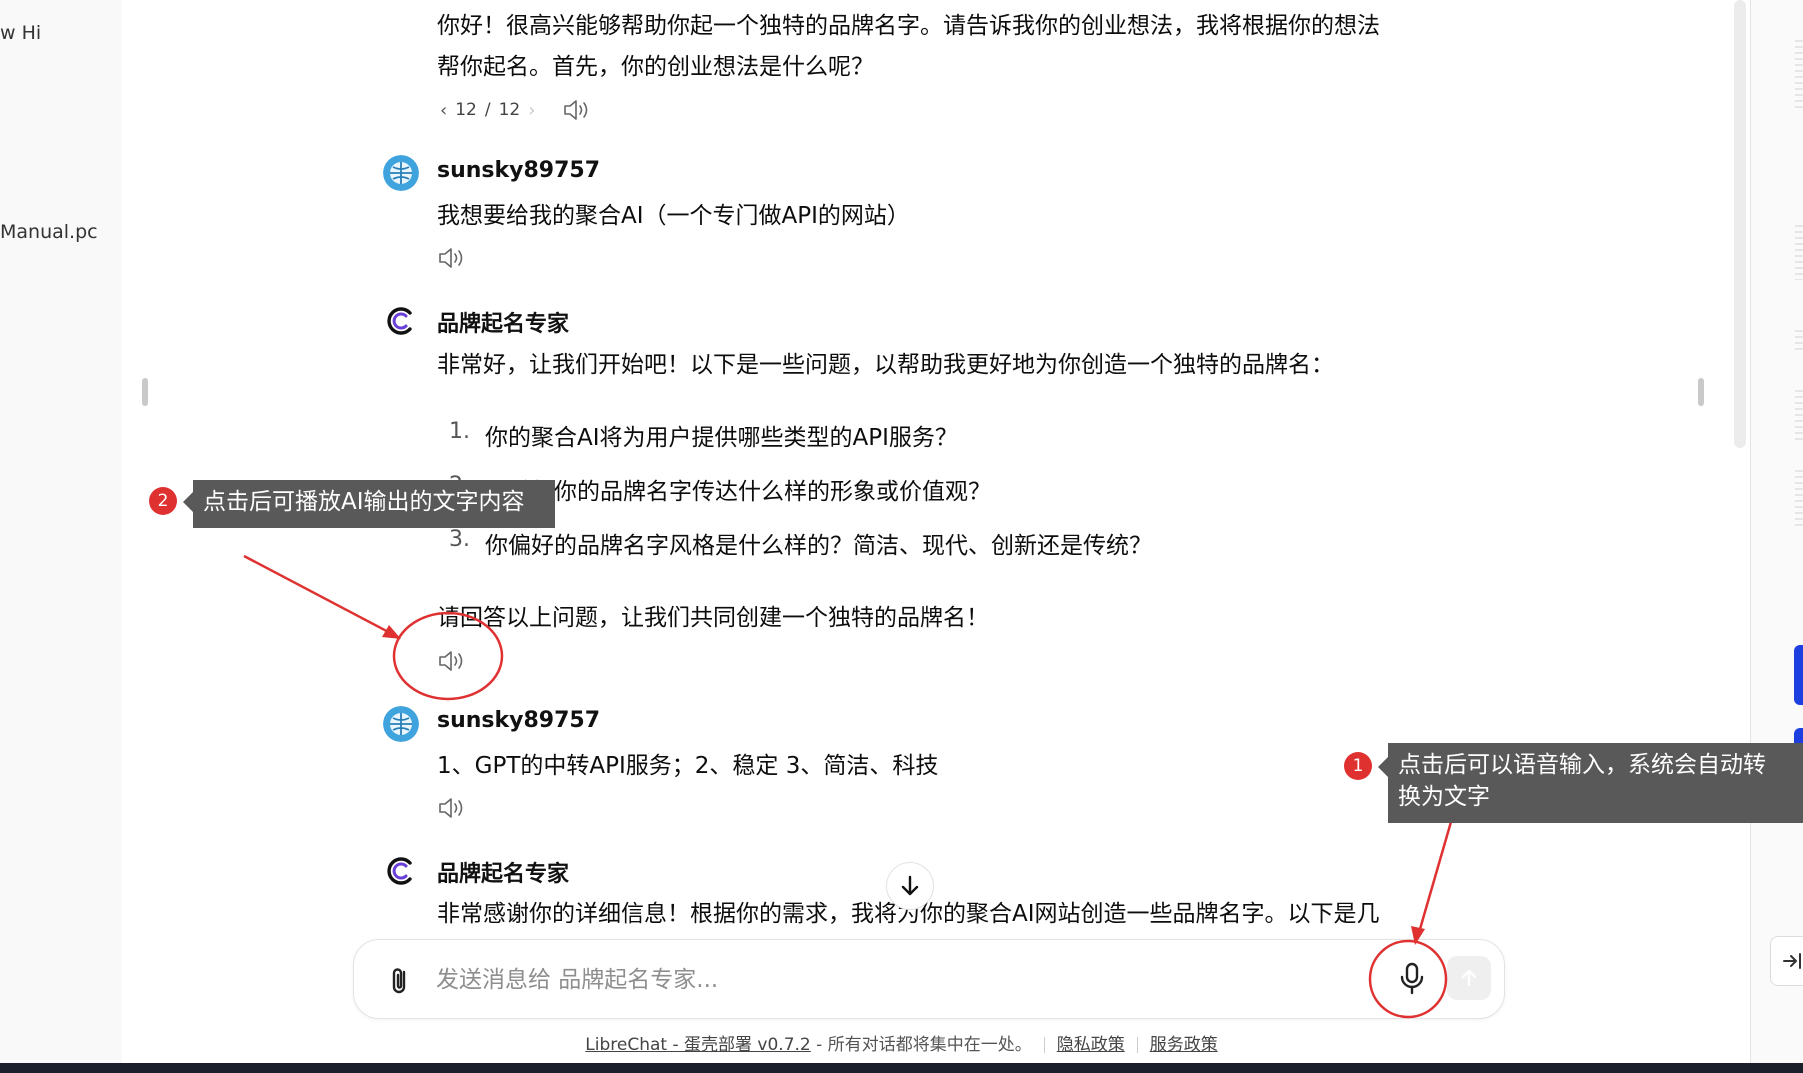 The image size is (1803, 1073). What do you see at coordinates (145, 392) in the screenshot?
I see `left-panel-resize-handle` at bounding box center [145, 392].